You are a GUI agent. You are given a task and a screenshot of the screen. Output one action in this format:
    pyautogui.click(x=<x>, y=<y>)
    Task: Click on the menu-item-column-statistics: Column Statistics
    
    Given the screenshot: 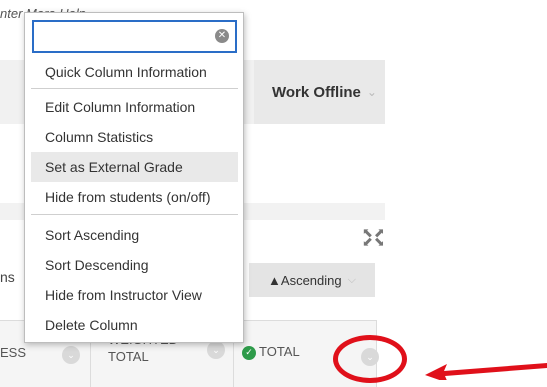 What is the action you would take?
    pyautogui.click(x=134, y=137)
    